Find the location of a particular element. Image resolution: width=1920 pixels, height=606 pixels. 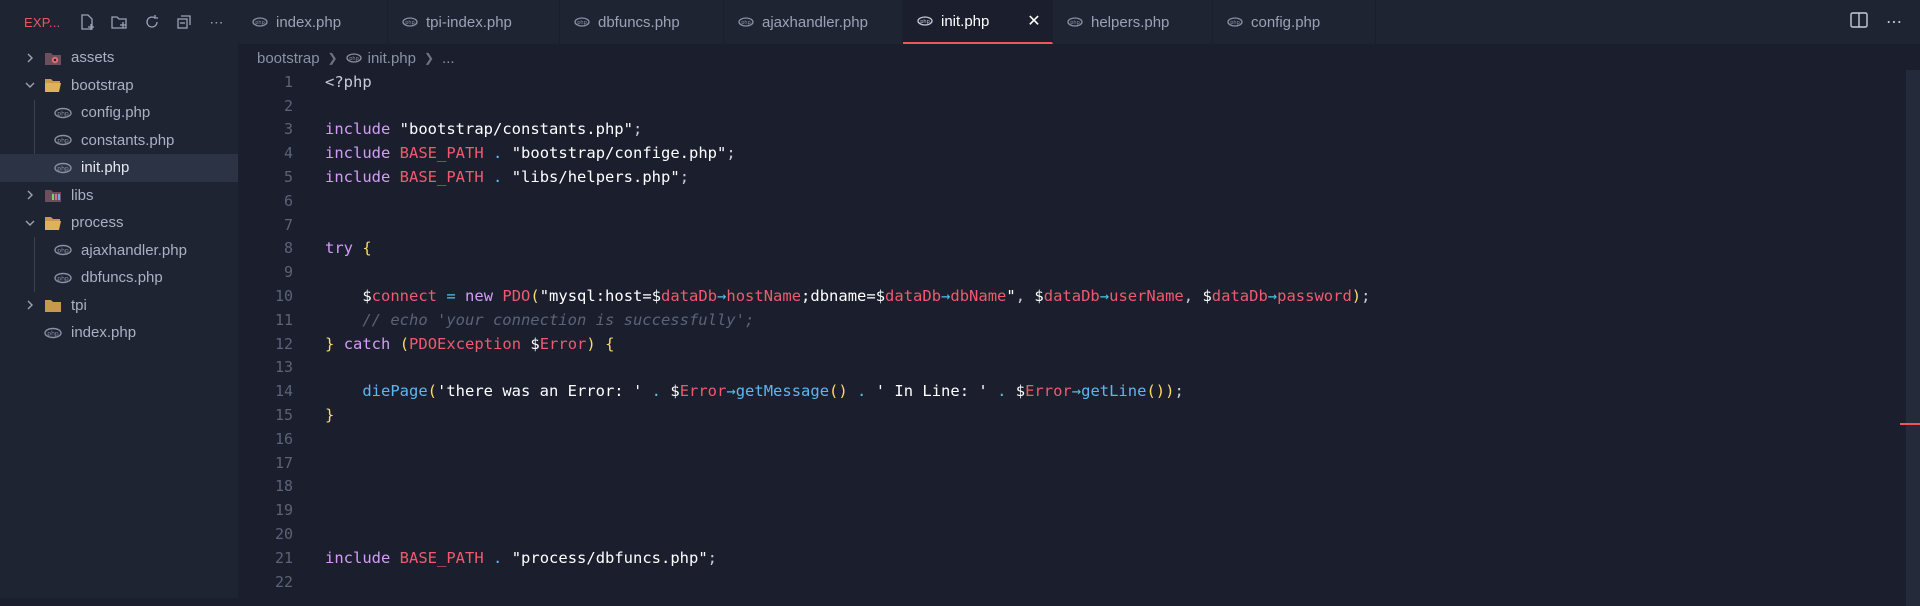

line-number: 6 is located at coordinates (288, 200).